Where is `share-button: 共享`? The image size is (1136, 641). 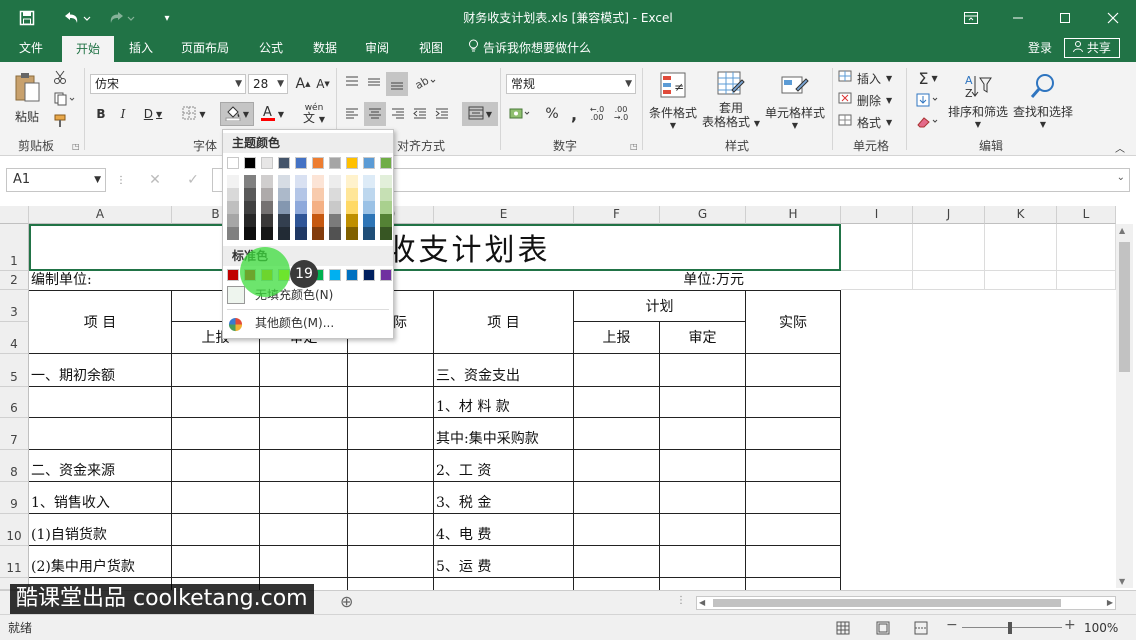 share-button: 共享 is located at coordinates (1092, 48).